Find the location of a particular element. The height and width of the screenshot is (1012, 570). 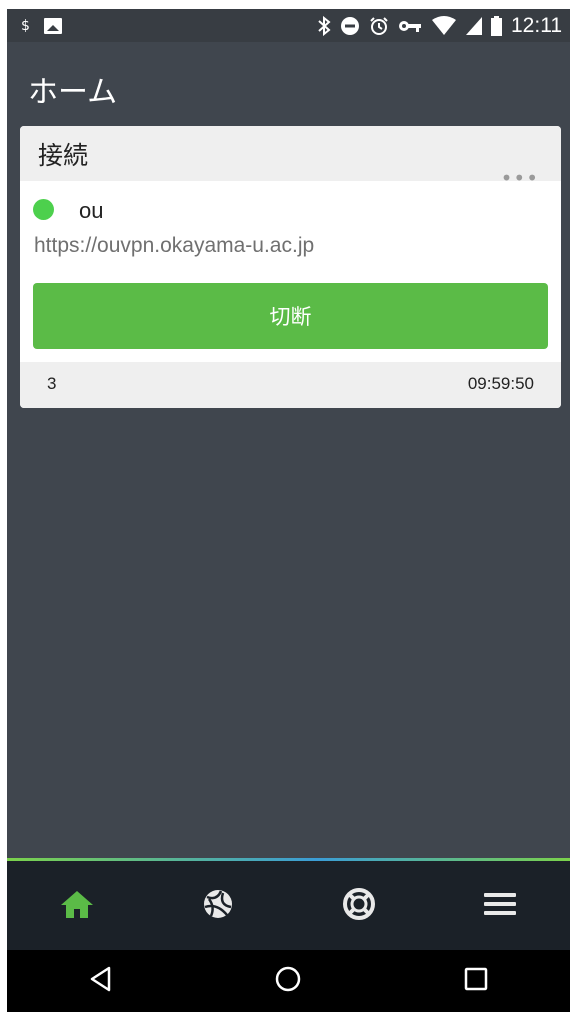

nav-support is located at coordinates (359, 905).